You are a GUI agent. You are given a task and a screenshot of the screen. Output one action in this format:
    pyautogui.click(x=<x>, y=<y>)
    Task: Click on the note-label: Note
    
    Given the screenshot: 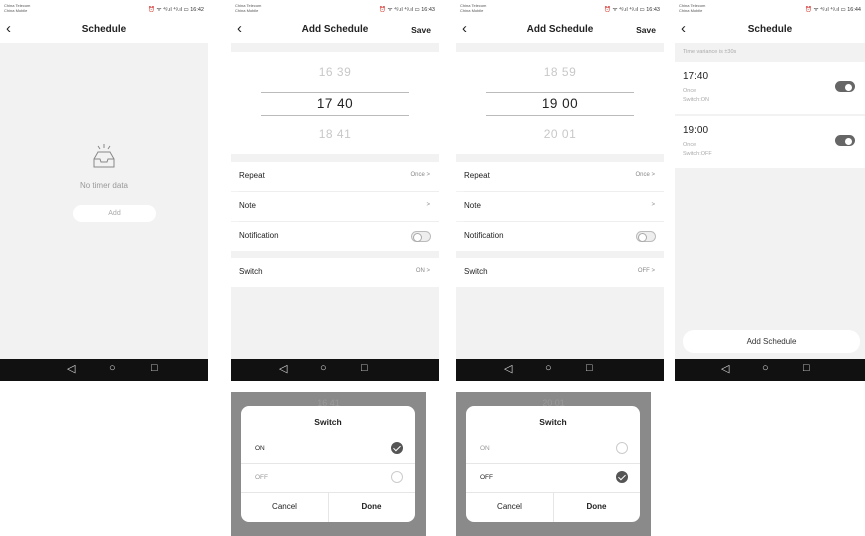 What is the action you would take?
    pyautogui.click(x=247, y=205)
    